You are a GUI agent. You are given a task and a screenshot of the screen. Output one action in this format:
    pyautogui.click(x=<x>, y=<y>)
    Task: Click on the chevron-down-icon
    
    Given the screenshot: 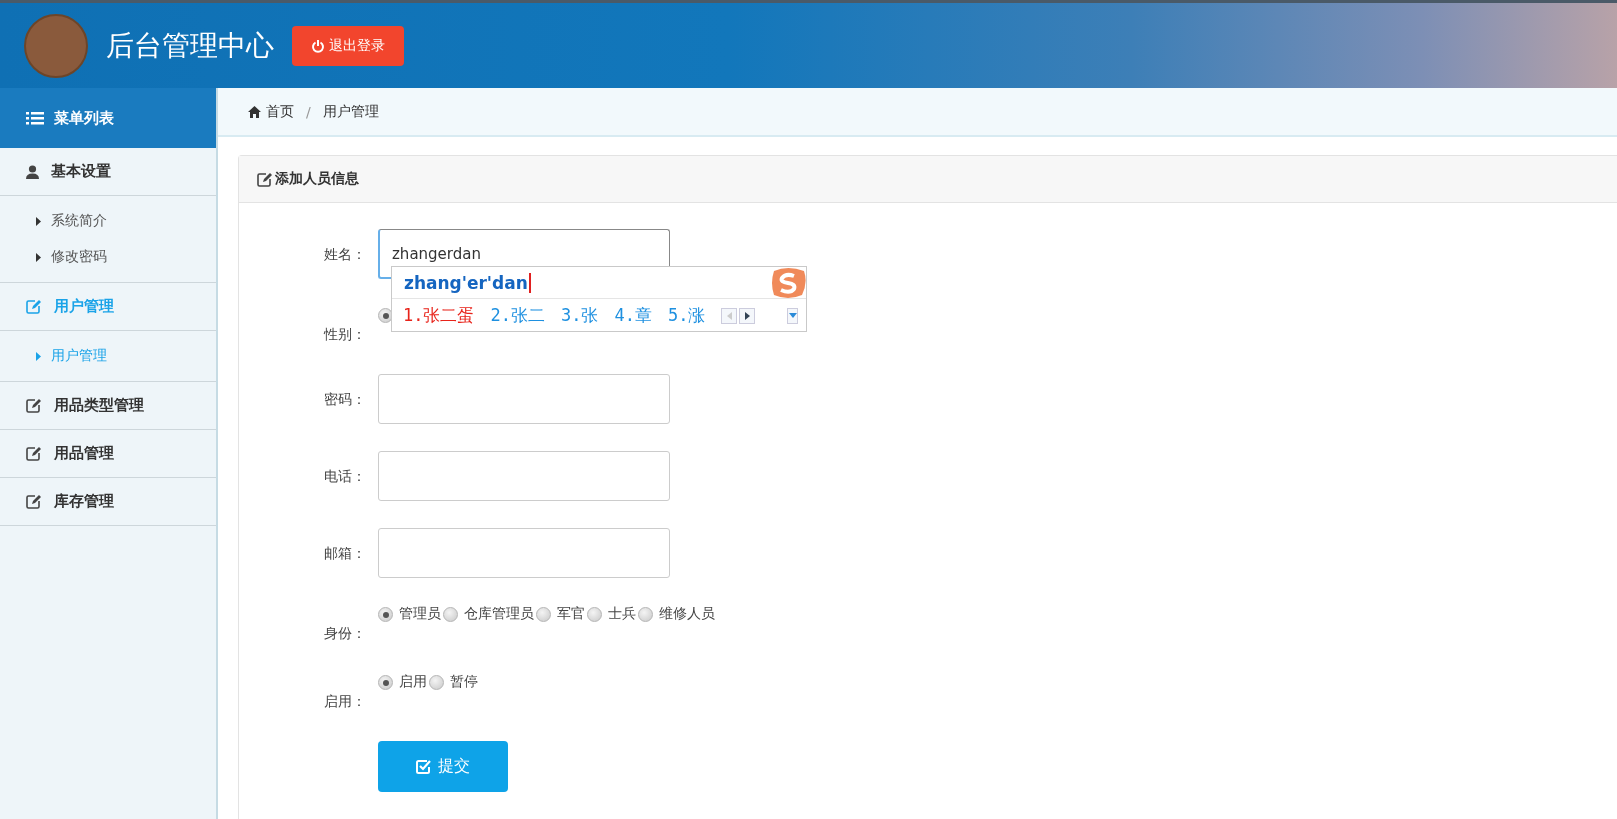 What is the action you would take?
    pyautogui.click(x=792, y=315)
    